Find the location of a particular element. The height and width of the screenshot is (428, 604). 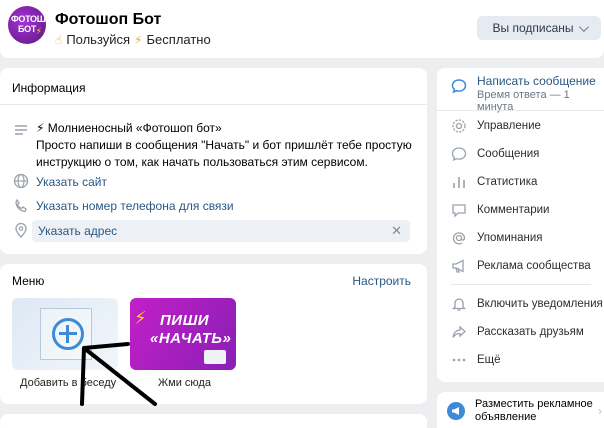

next-card is located at coordinates (213, 421).